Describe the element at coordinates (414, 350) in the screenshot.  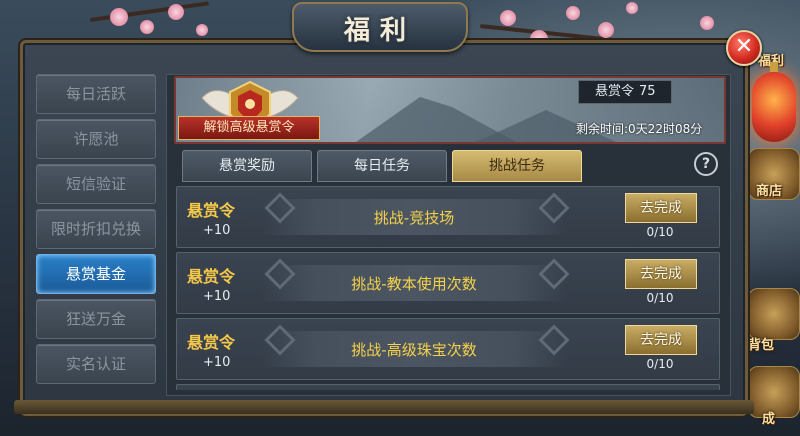
I see `task-name: 挑战-高级珠宝次数` at that location.